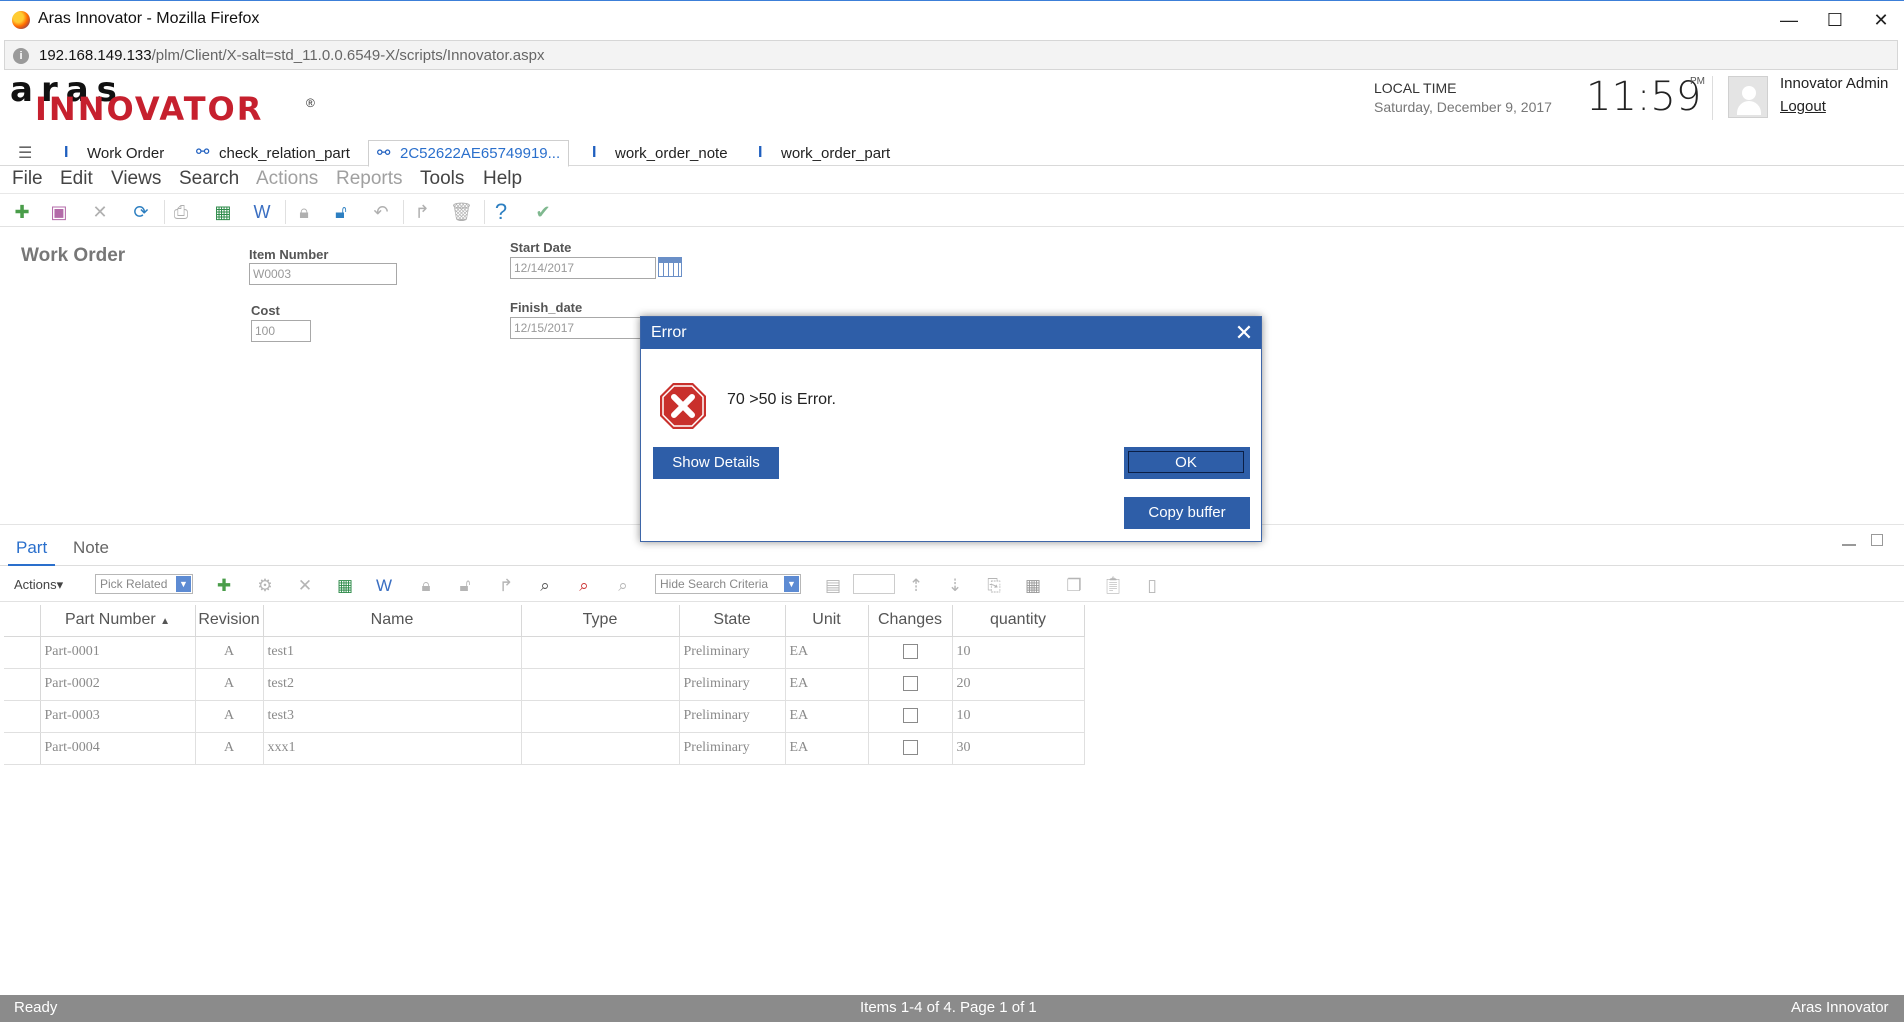 This screenshot has width=1904, height=1022. Describe the element at coordinates (1835, 20) in the screenshot. I see `maximize-button: ☐` at that location.